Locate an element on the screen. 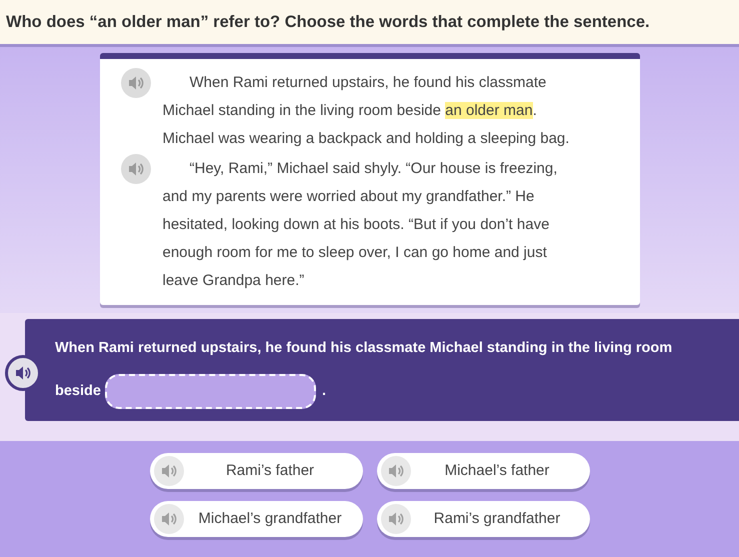  sentence-text: beside is located at coordinates (78, 391).